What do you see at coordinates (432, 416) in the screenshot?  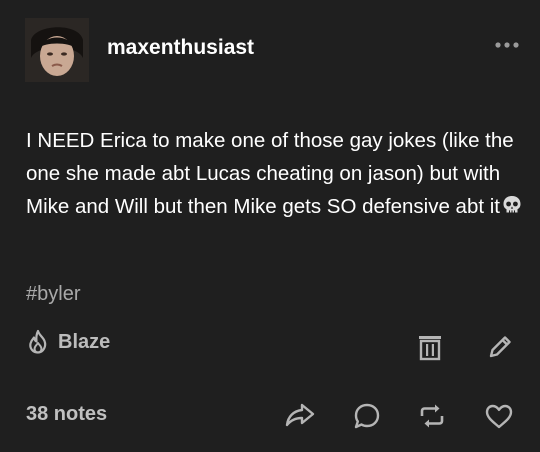 I see `reblog-icon` at bounding box center [432, 416].